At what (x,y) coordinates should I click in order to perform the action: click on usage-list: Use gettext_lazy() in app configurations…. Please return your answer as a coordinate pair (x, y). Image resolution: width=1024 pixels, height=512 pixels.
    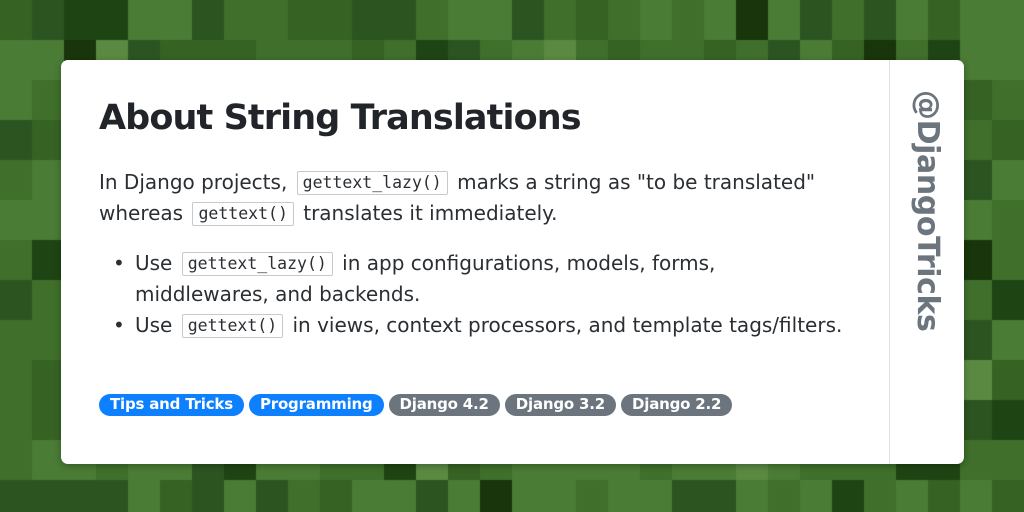
    Looking at the image, I should click on (475, 294).